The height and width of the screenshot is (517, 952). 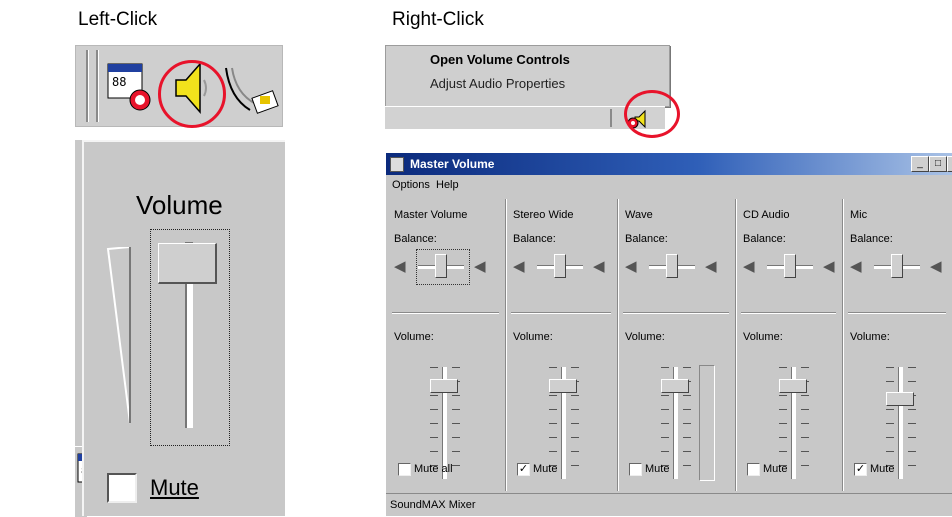 I want to click on channel-name: CD Audio, so click(x=766, y=215).